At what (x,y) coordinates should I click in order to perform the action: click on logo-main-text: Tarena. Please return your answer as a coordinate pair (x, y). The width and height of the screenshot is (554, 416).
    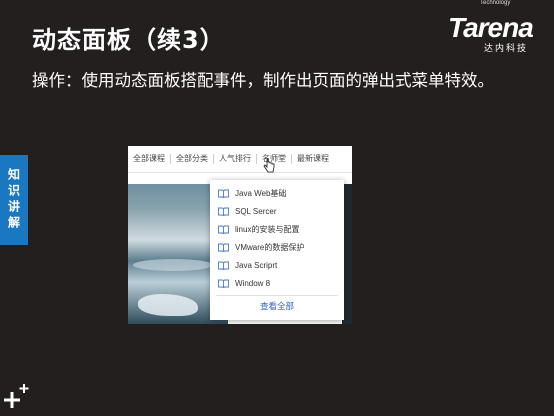
    Looking at the image, I should click on (491, 27).